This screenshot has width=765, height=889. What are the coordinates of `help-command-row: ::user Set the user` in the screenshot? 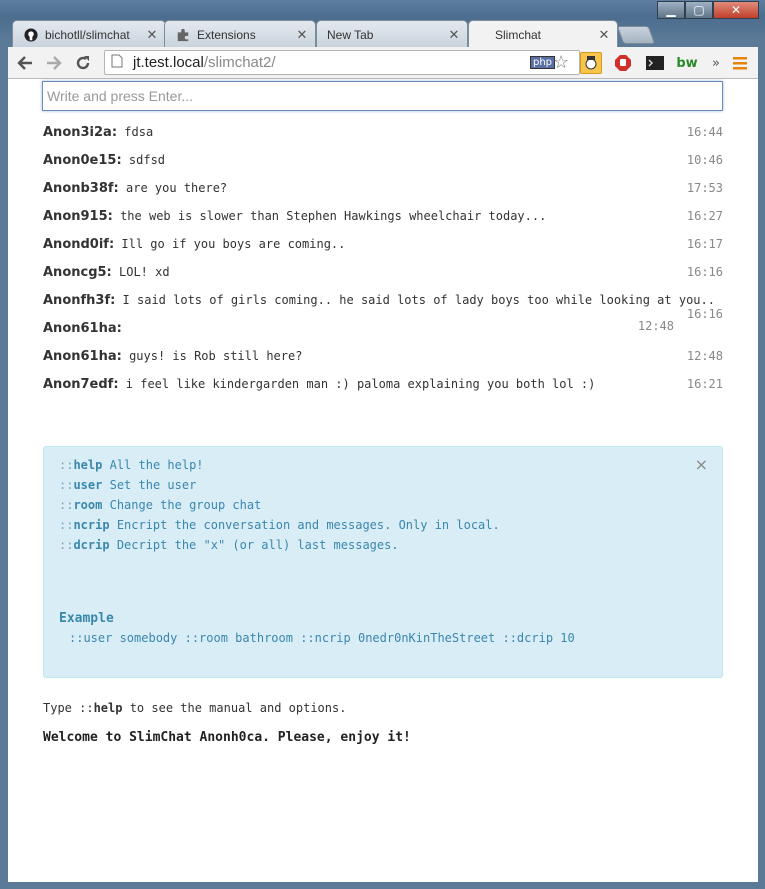 It's located at (127, 485).